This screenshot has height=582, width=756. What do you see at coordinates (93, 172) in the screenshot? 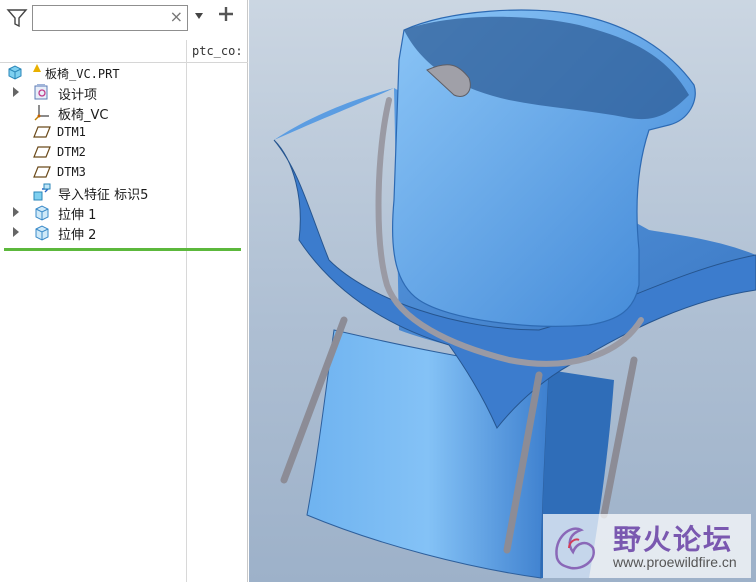
I see `tree-item-dtm3: DTM3` at bounding box center [93, 172].